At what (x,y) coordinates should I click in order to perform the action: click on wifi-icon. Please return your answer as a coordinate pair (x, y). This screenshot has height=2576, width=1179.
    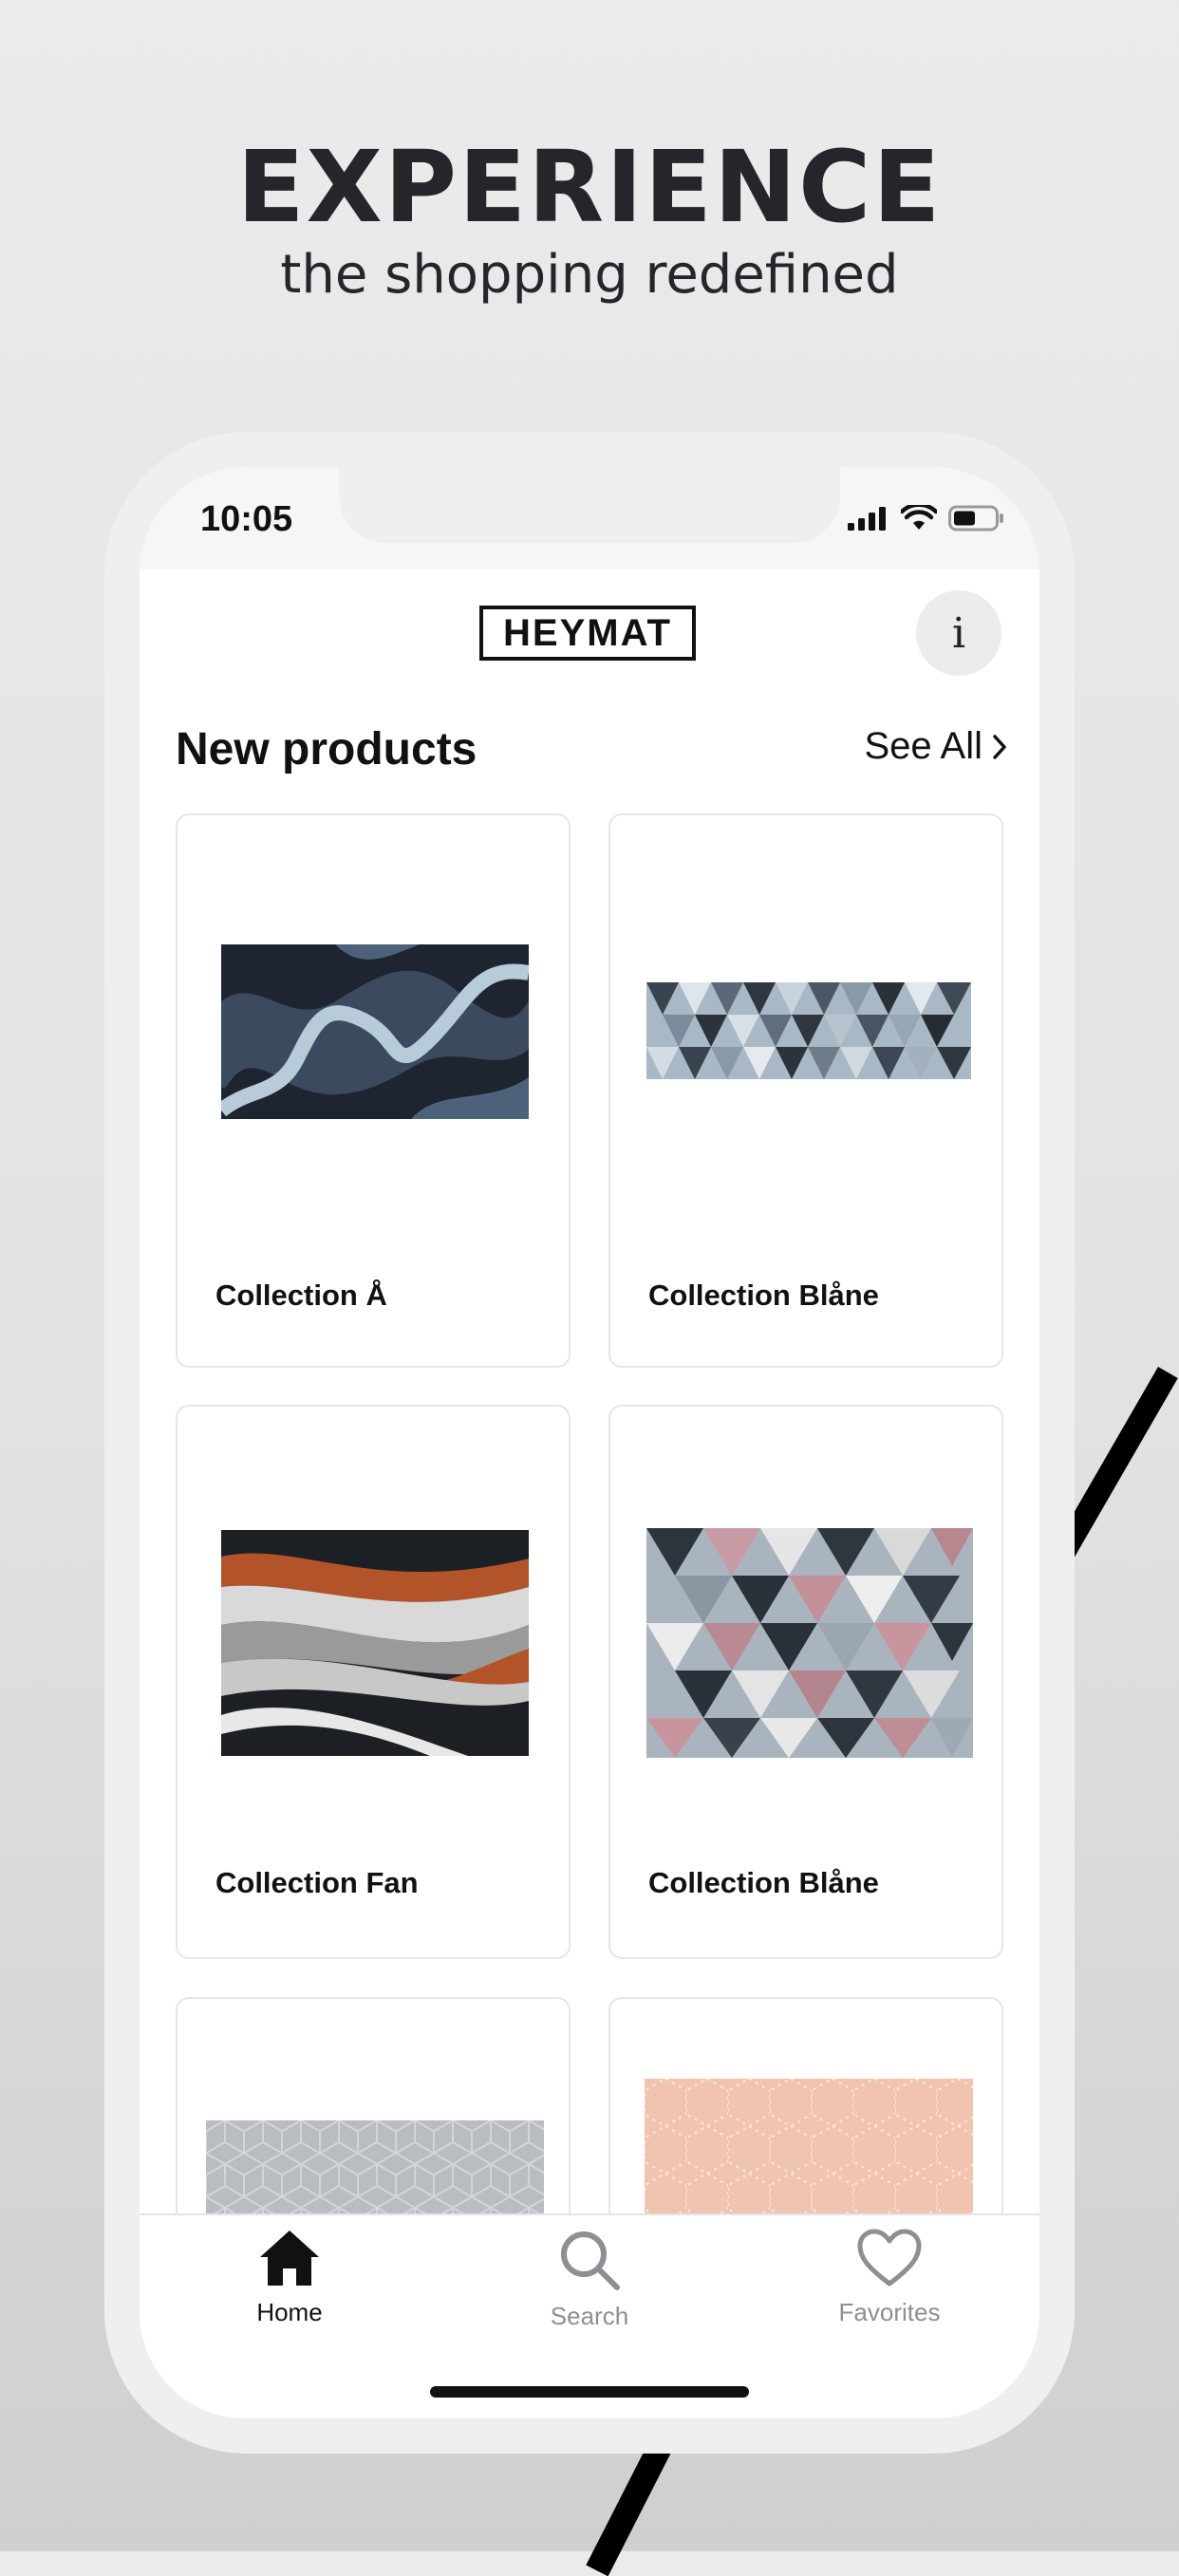
    Looking at the image, I should click on (919, 518).